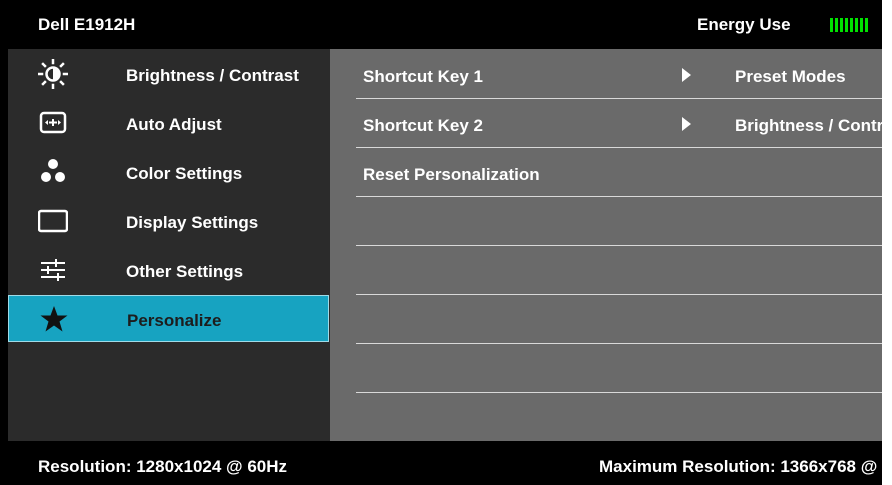  What do you see at coordinates (54, 319) in the screenshot?
I see `star-icon` at bounding box center [54, 319].